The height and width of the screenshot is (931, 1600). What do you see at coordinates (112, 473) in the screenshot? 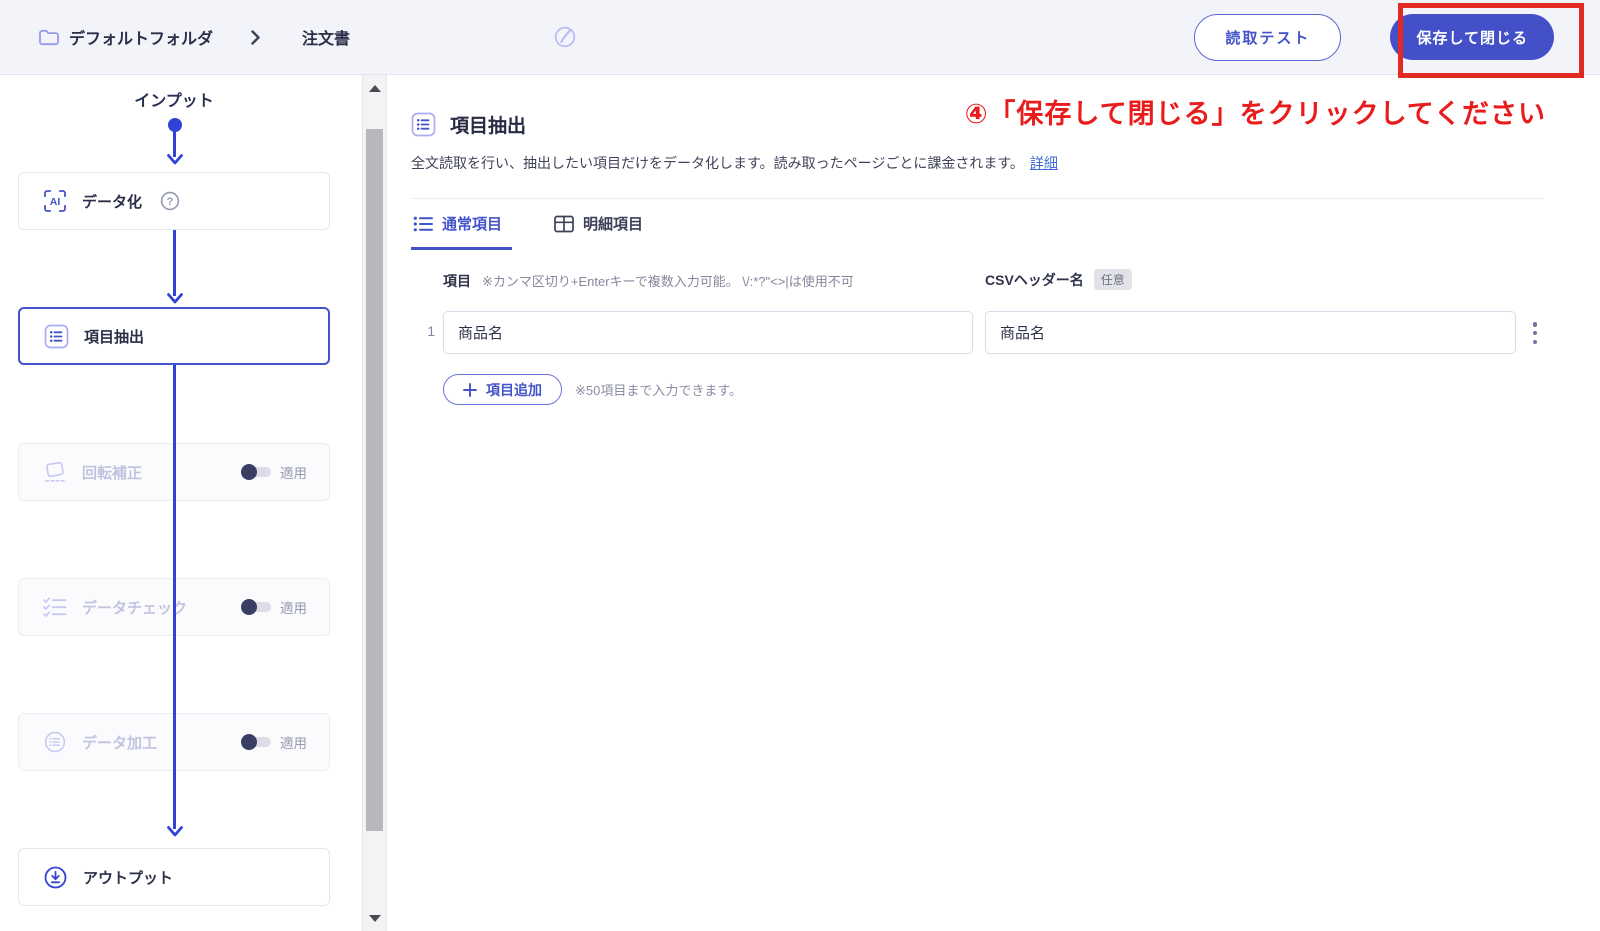
I see `node-label: 回転補正` at bounding box center [112, 473].